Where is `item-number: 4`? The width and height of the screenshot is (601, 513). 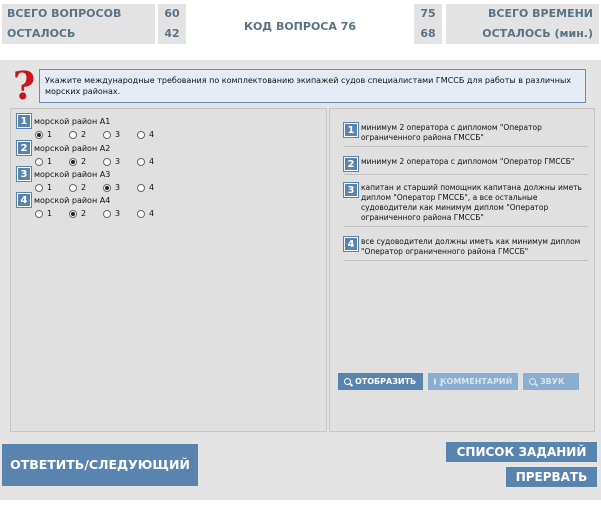 item-number: 4 is located at coordinates (24, 200).